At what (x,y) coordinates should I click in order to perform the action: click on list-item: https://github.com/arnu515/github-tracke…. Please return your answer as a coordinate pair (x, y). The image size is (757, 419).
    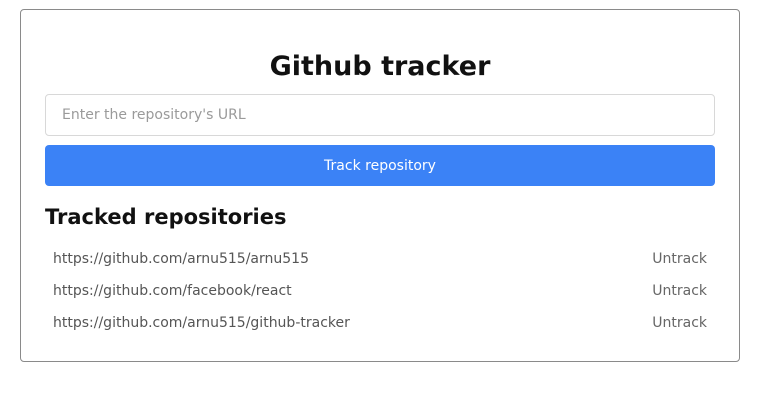
    Looking at the image, I should click on (380, 323).